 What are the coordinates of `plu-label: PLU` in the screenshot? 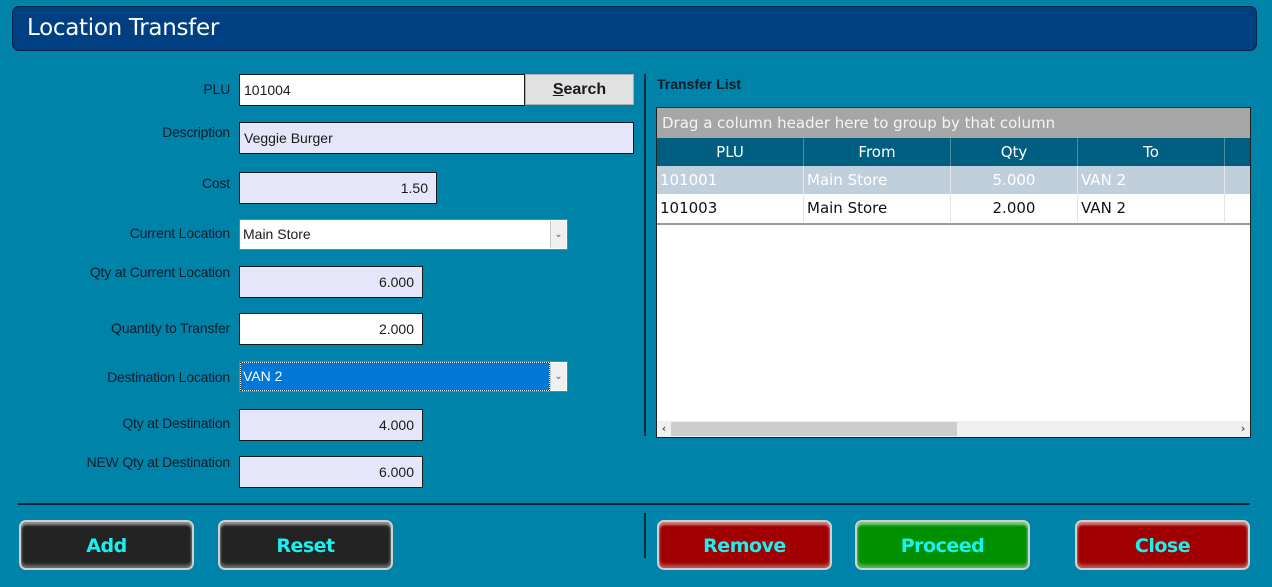 It's located at (216, 89).